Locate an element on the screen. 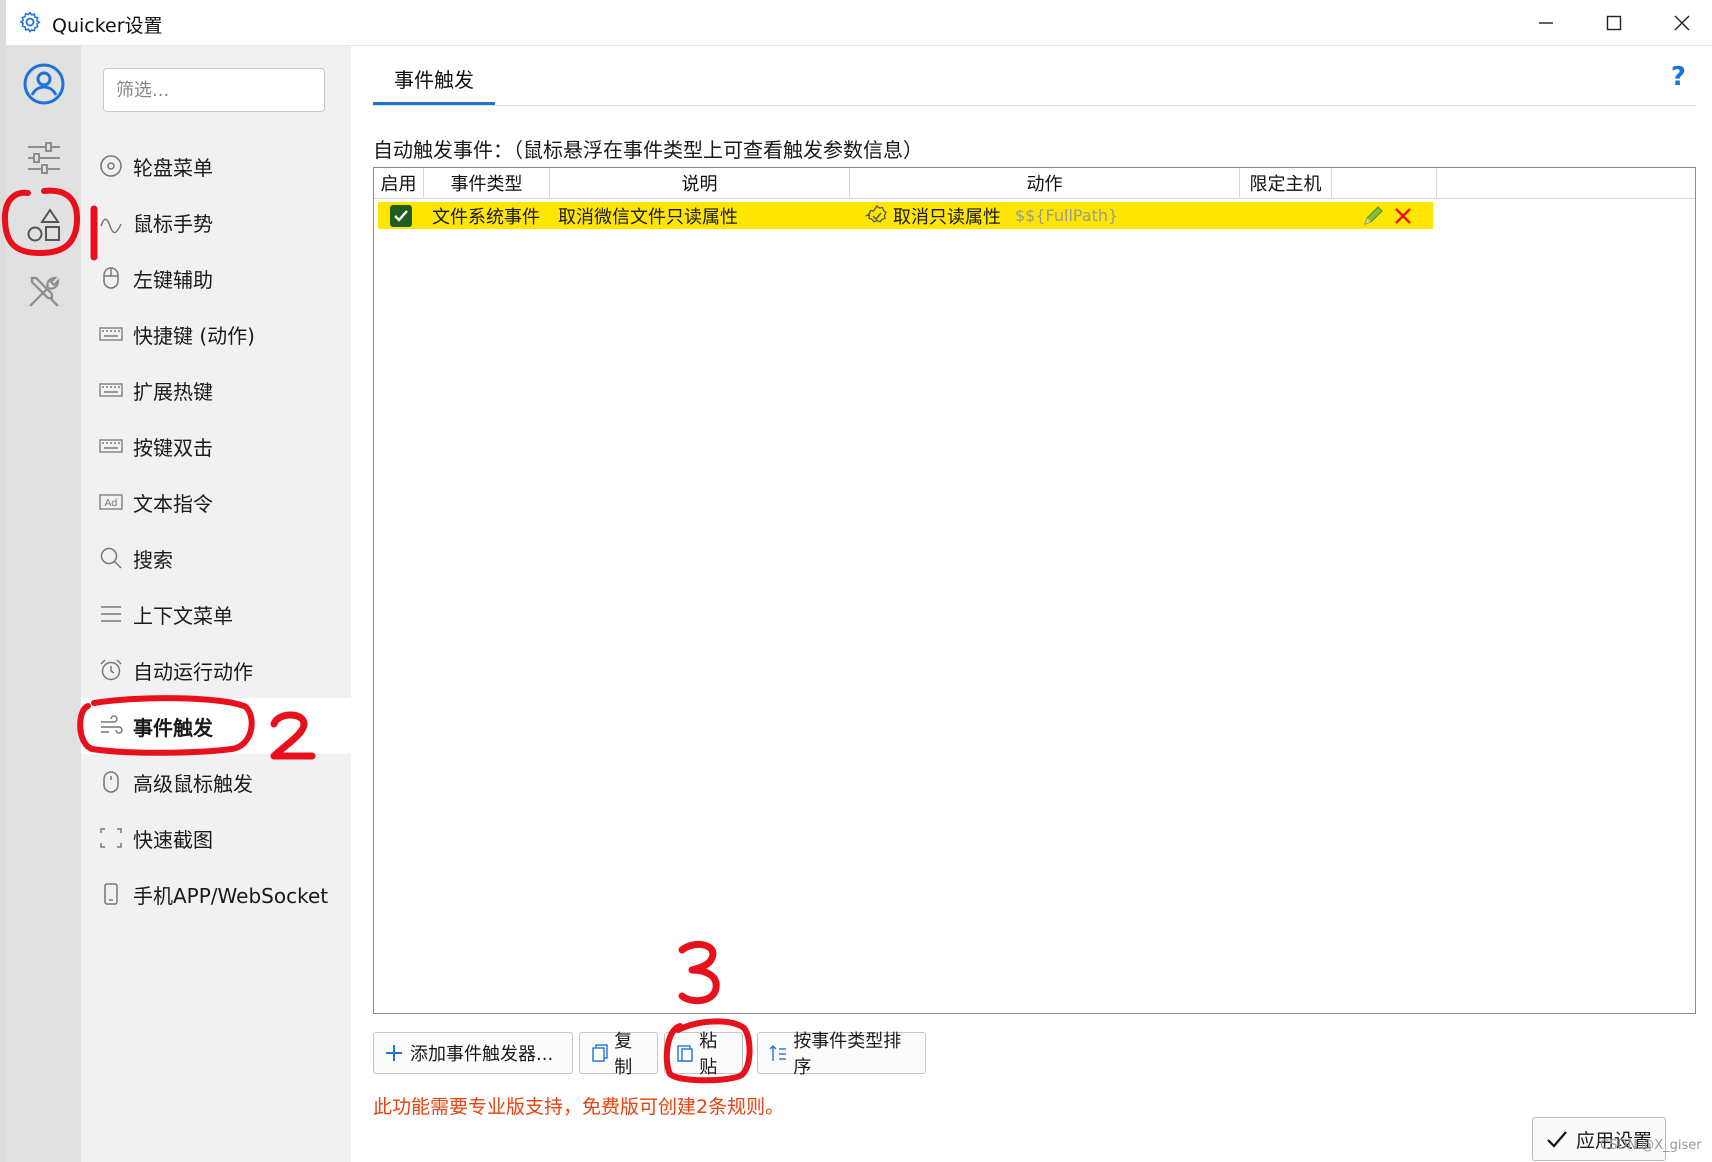 The height and width of the screenshot is (1162, 1712). nav-label: 事件触发 is located at coordinates (173, 727).